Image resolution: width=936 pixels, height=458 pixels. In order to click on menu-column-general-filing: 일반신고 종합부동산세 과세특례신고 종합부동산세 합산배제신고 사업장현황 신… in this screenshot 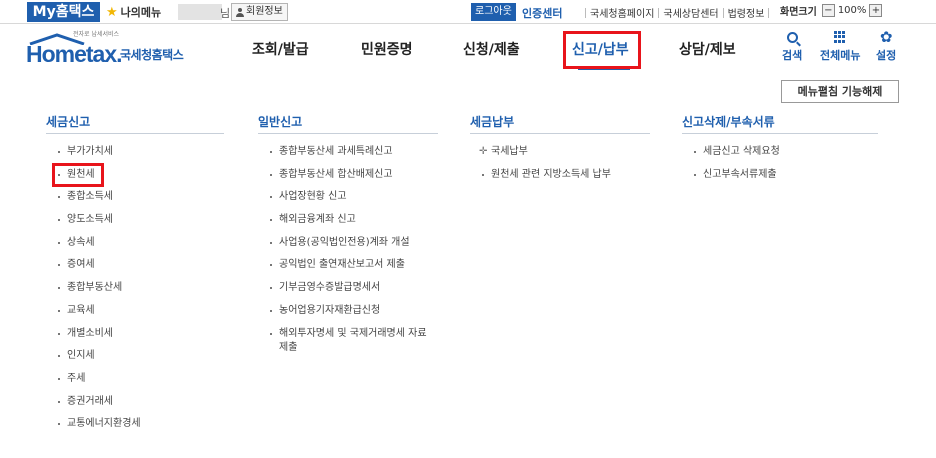, I will do `click(348, 239)`.